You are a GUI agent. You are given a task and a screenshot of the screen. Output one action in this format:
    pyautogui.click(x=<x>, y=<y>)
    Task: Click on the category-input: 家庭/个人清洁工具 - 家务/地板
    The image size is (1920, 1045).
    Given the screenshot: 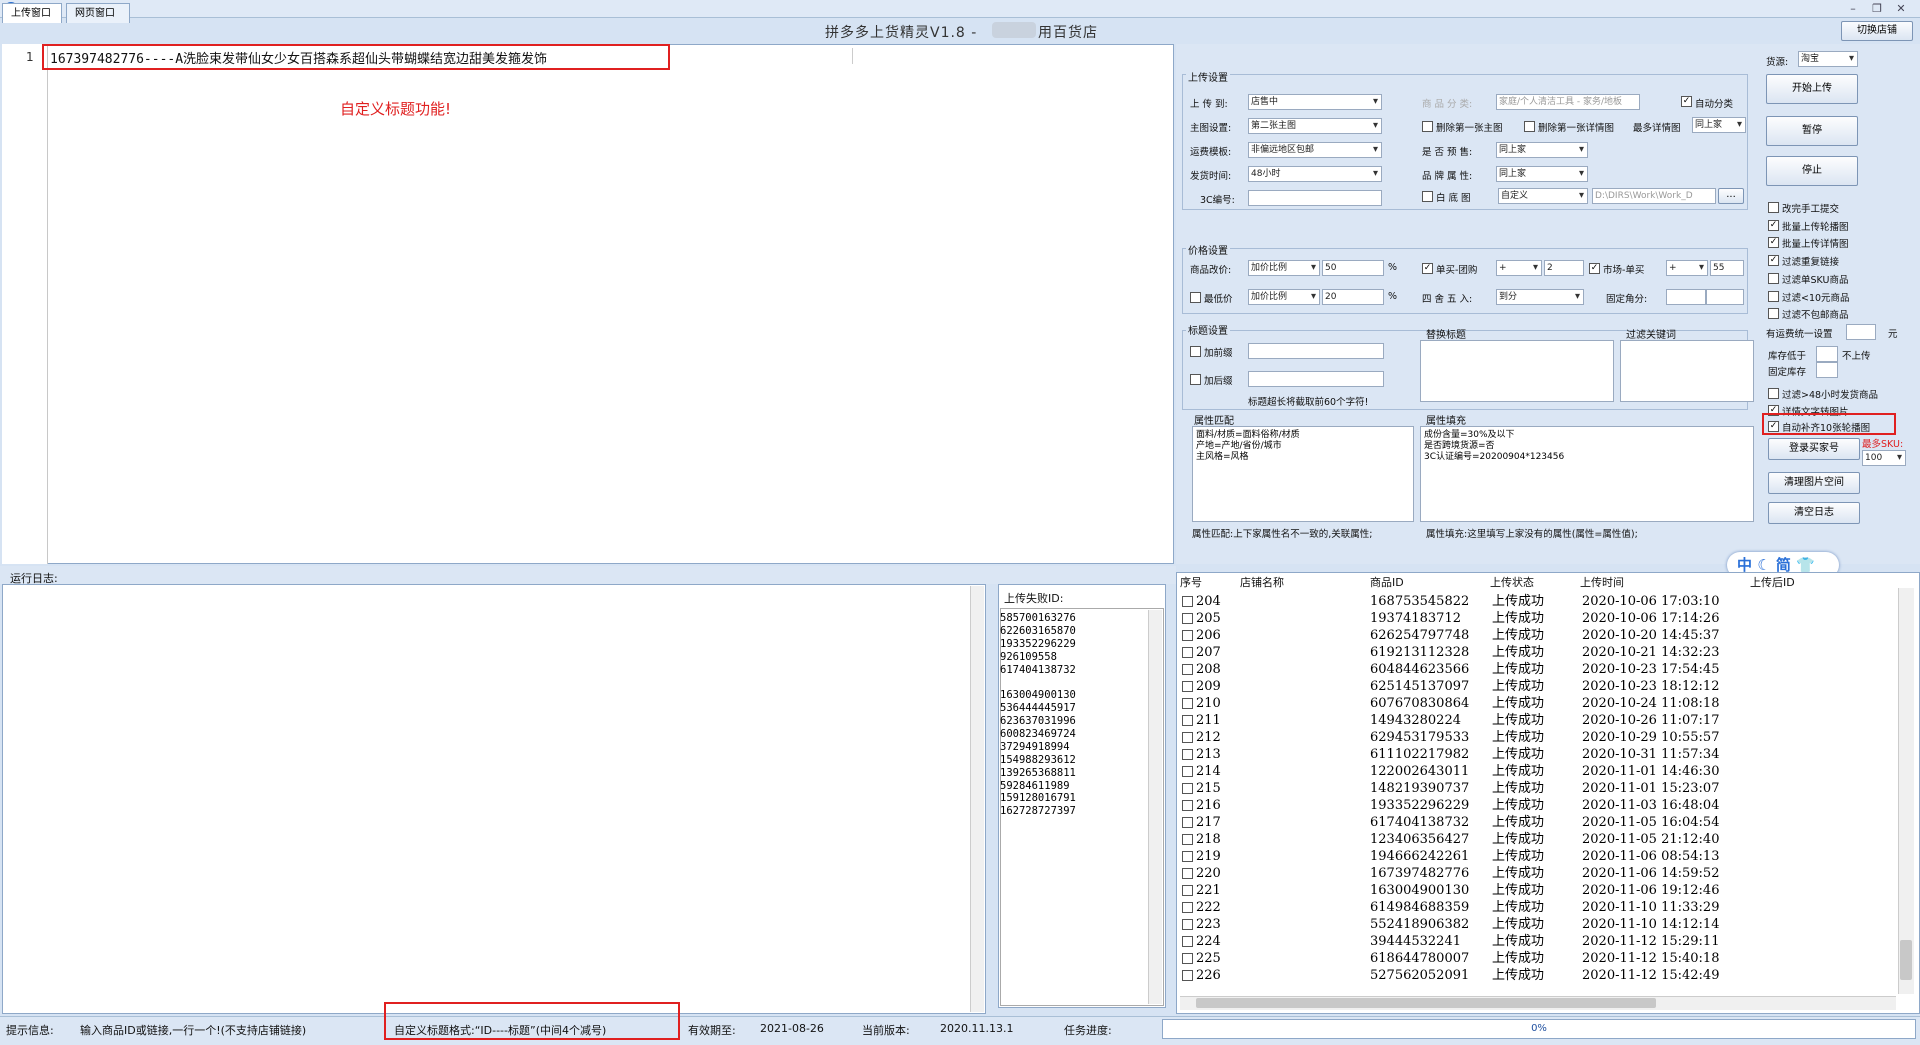 What is the action you would take?
    pyautogui.click(x=1568, y=102)
    